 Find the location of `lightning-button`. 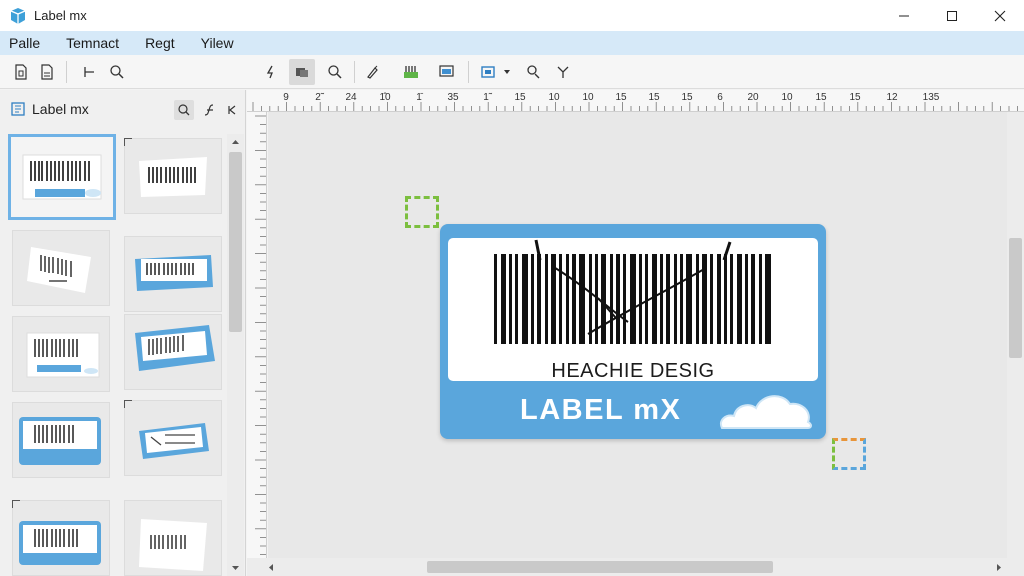

lightning-button is located at coordinates (271, 72).